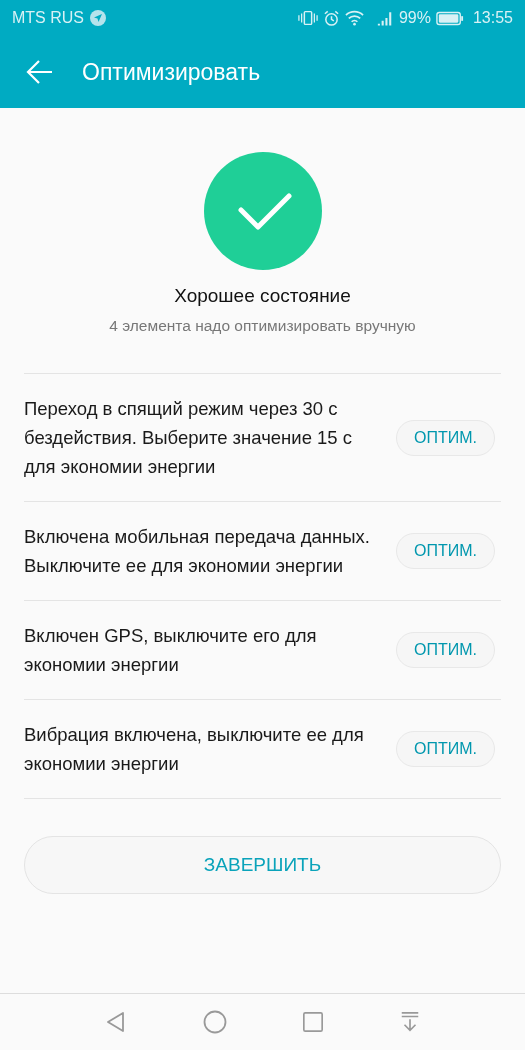  What do you see at coordinates (171, 650) in the screenshot?
I see `item-description: Включен GPS, выключите его для экономии энергии` at bounding box center [171, 650].